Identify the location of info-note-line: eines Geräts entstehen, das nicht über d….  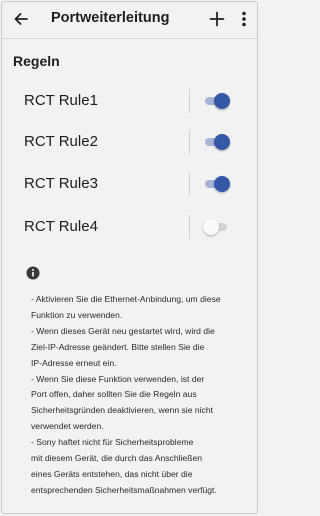
(112, 473).